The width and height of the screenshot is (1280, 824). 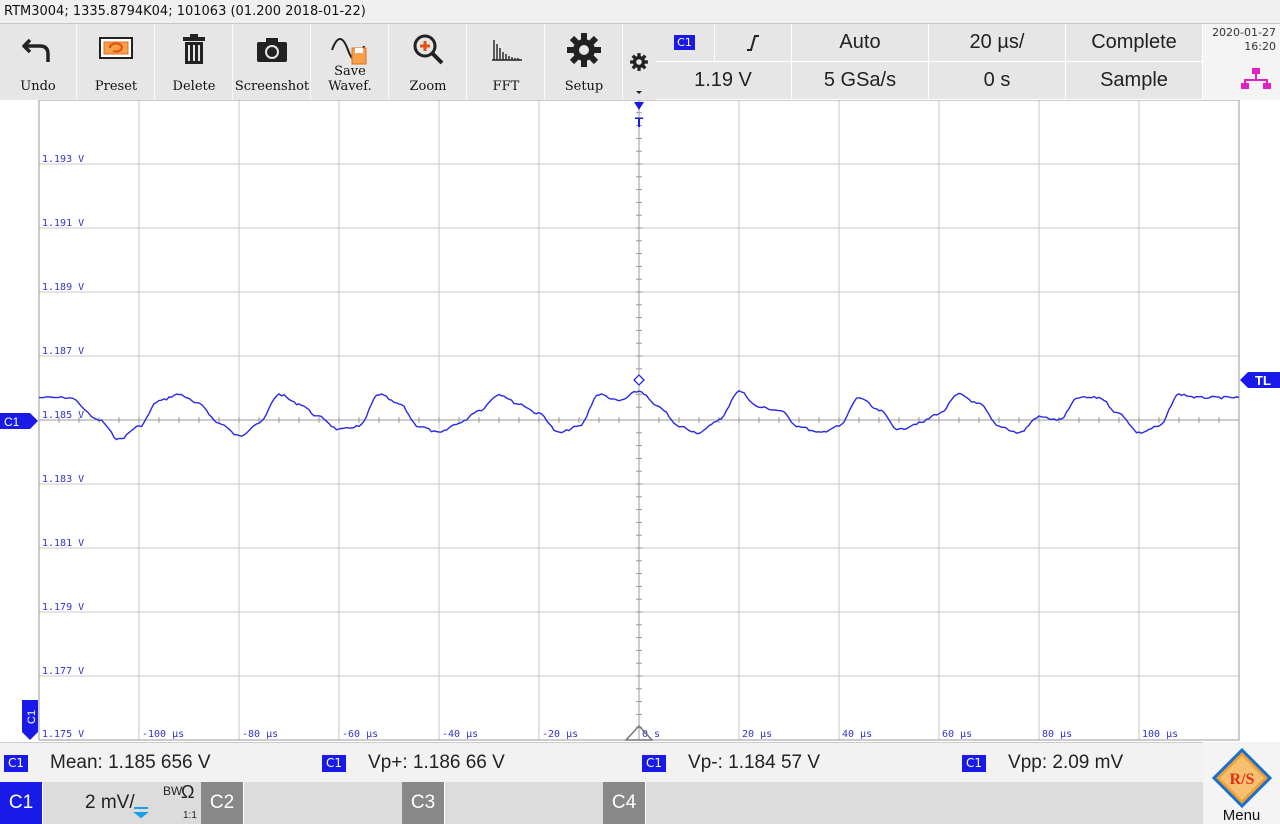 I want to click on measurement-vp-minus: C1 Vp-: 1.184 57 V, so click(x=731, y=763).